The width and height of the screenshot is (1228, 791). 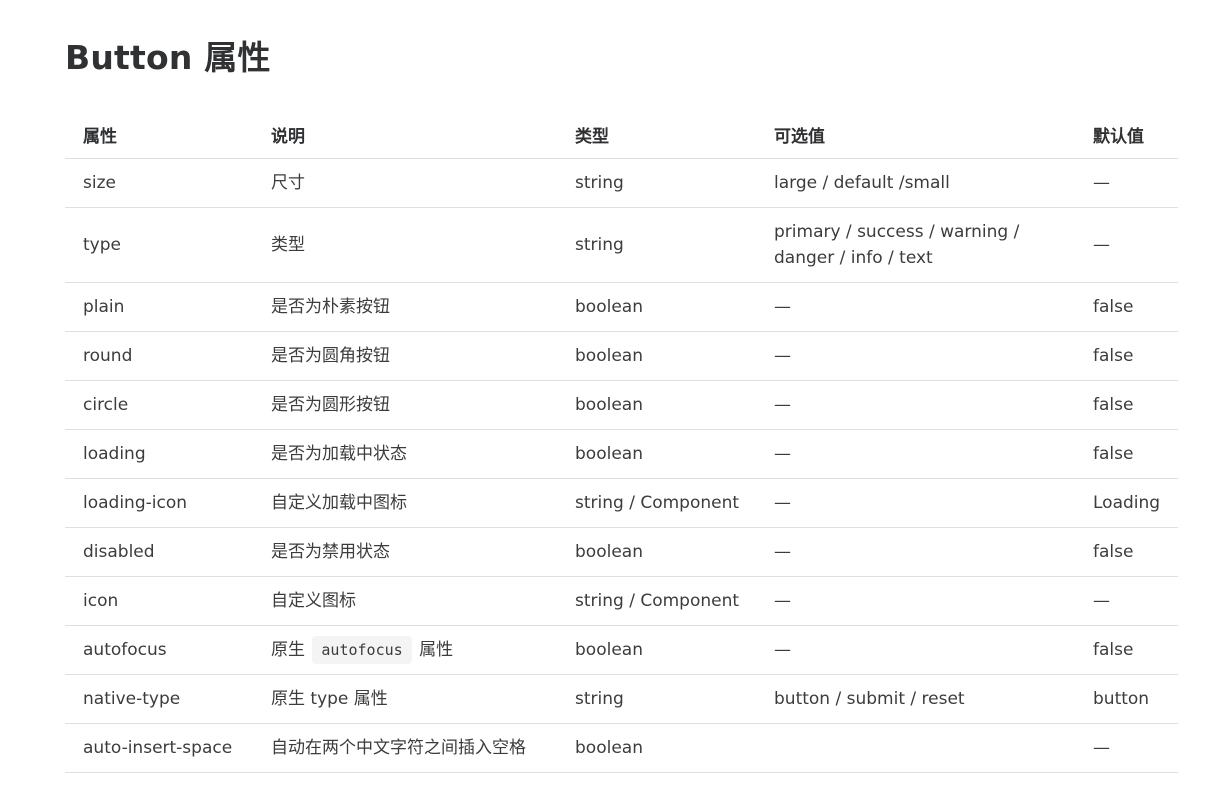 I want to click on cell-description: 是否为加载中状态, so click(x=405, y=454).